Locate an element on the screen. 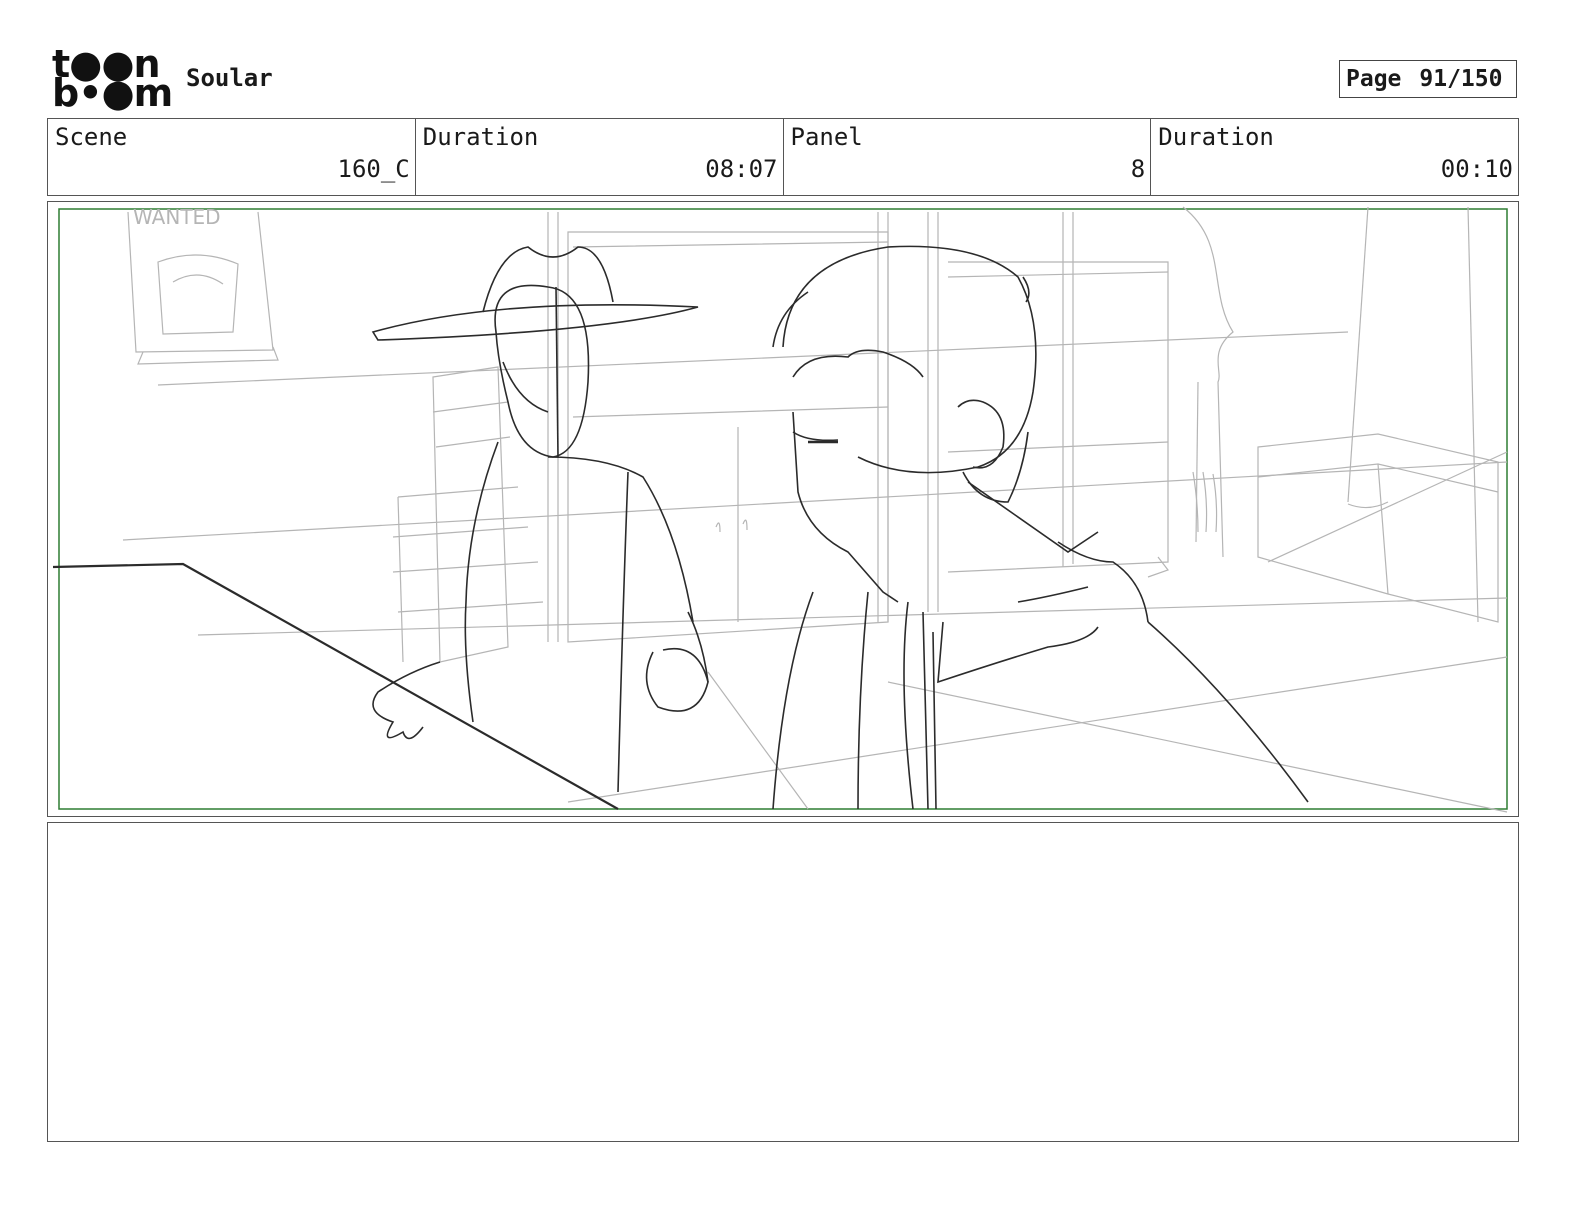  panel-duration-cell: Duration 00:10 is located at coordinates (1334, 157).